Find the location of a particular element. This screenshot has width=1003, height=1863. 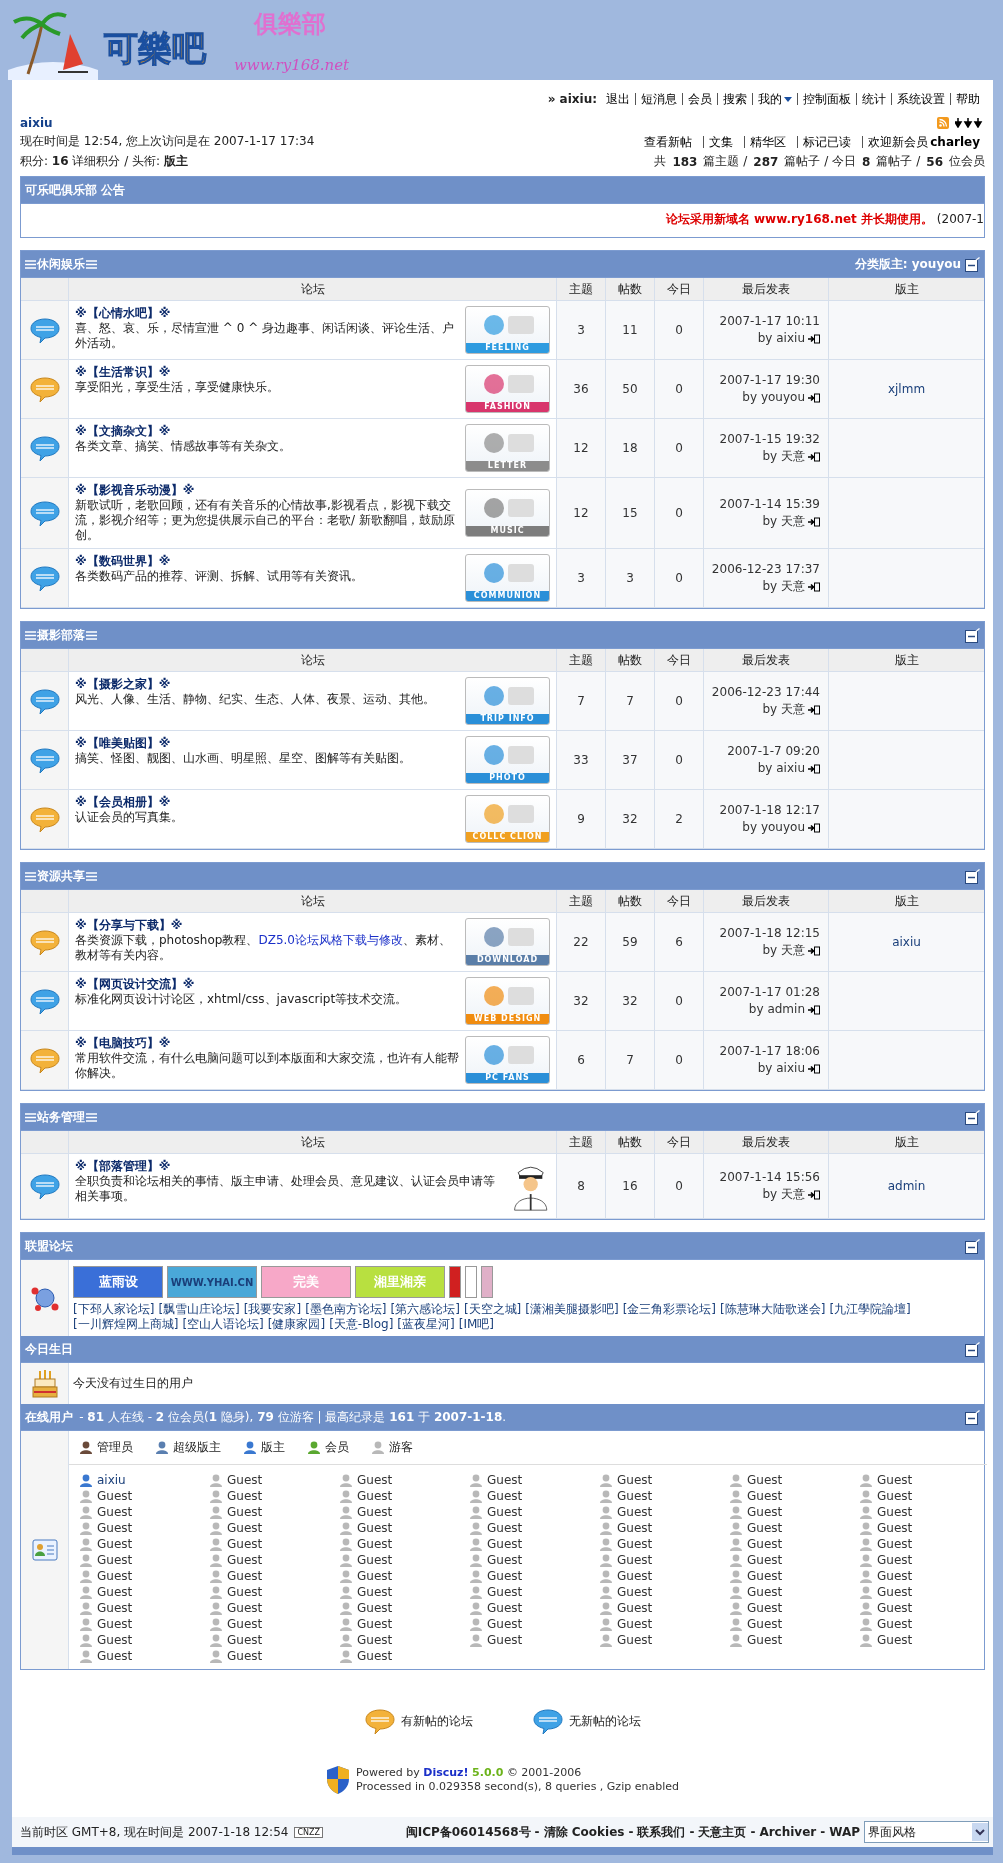

footer-link: 天意主页 is located at coordinates (722, 1832).